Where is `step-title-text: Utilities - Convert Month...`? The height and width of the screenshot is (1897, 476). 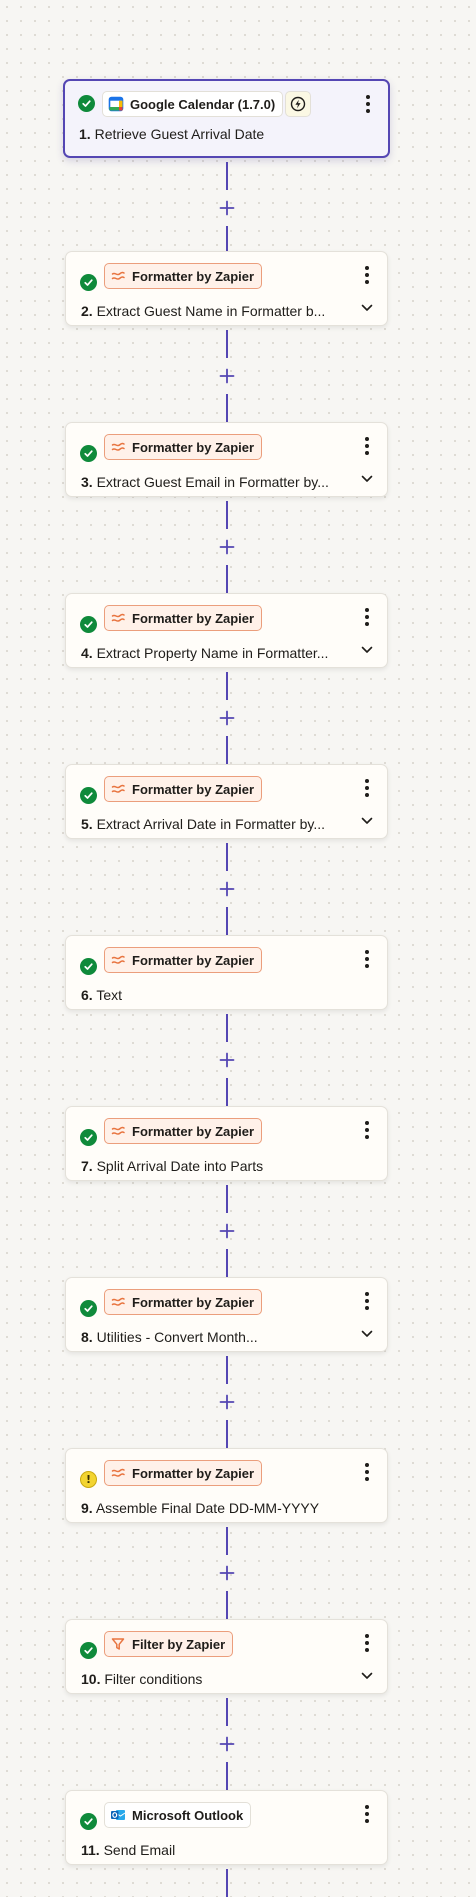 step-title-text: Utilities - Convert Month... is located at coordinates (177, 1337).